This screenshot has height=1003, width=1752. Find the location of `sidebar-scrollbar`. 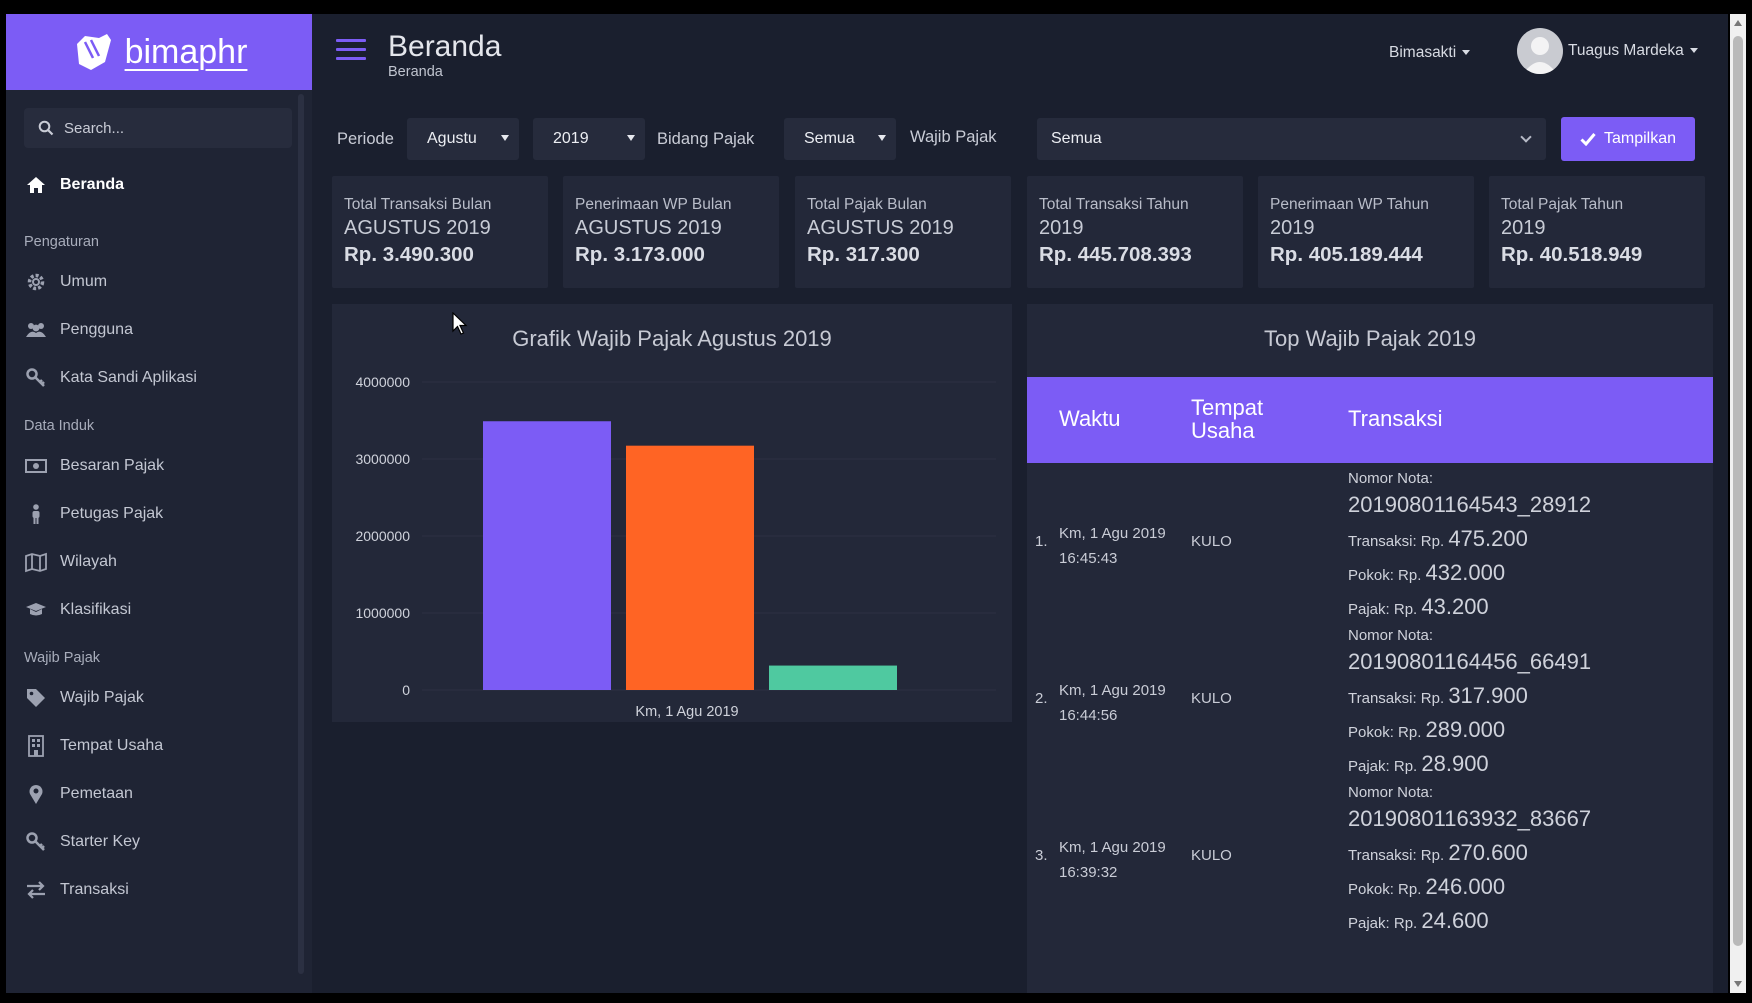

sidebar-scrollbar is located at coordinates (301, 534).